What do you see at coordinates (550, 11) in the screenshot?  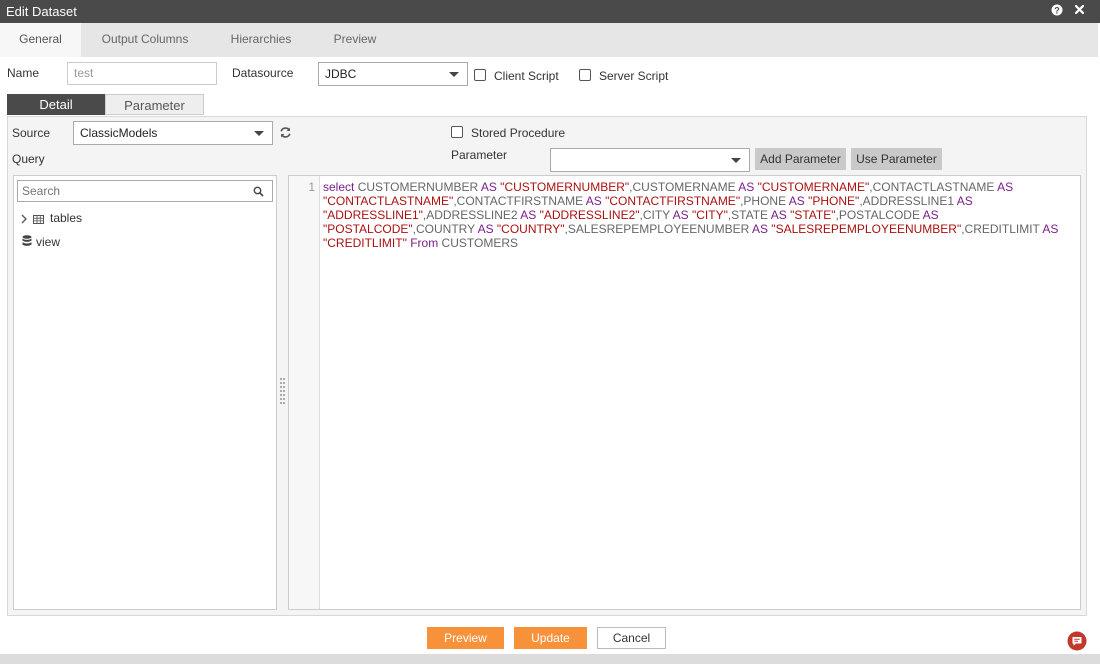 I see `window-titlebar: Edit Dataset ?` at bounding box center [550, 11].